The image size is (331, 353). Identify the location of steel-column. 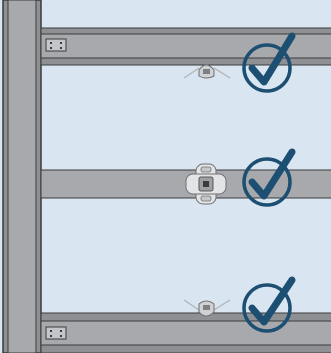
(22, 176).